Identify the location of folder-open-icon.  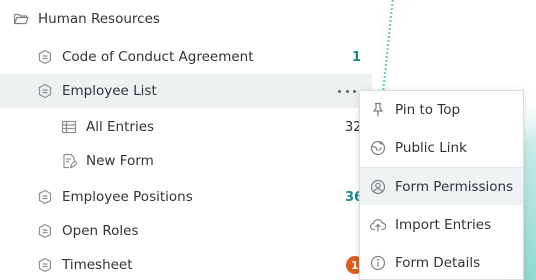
(21, 19).